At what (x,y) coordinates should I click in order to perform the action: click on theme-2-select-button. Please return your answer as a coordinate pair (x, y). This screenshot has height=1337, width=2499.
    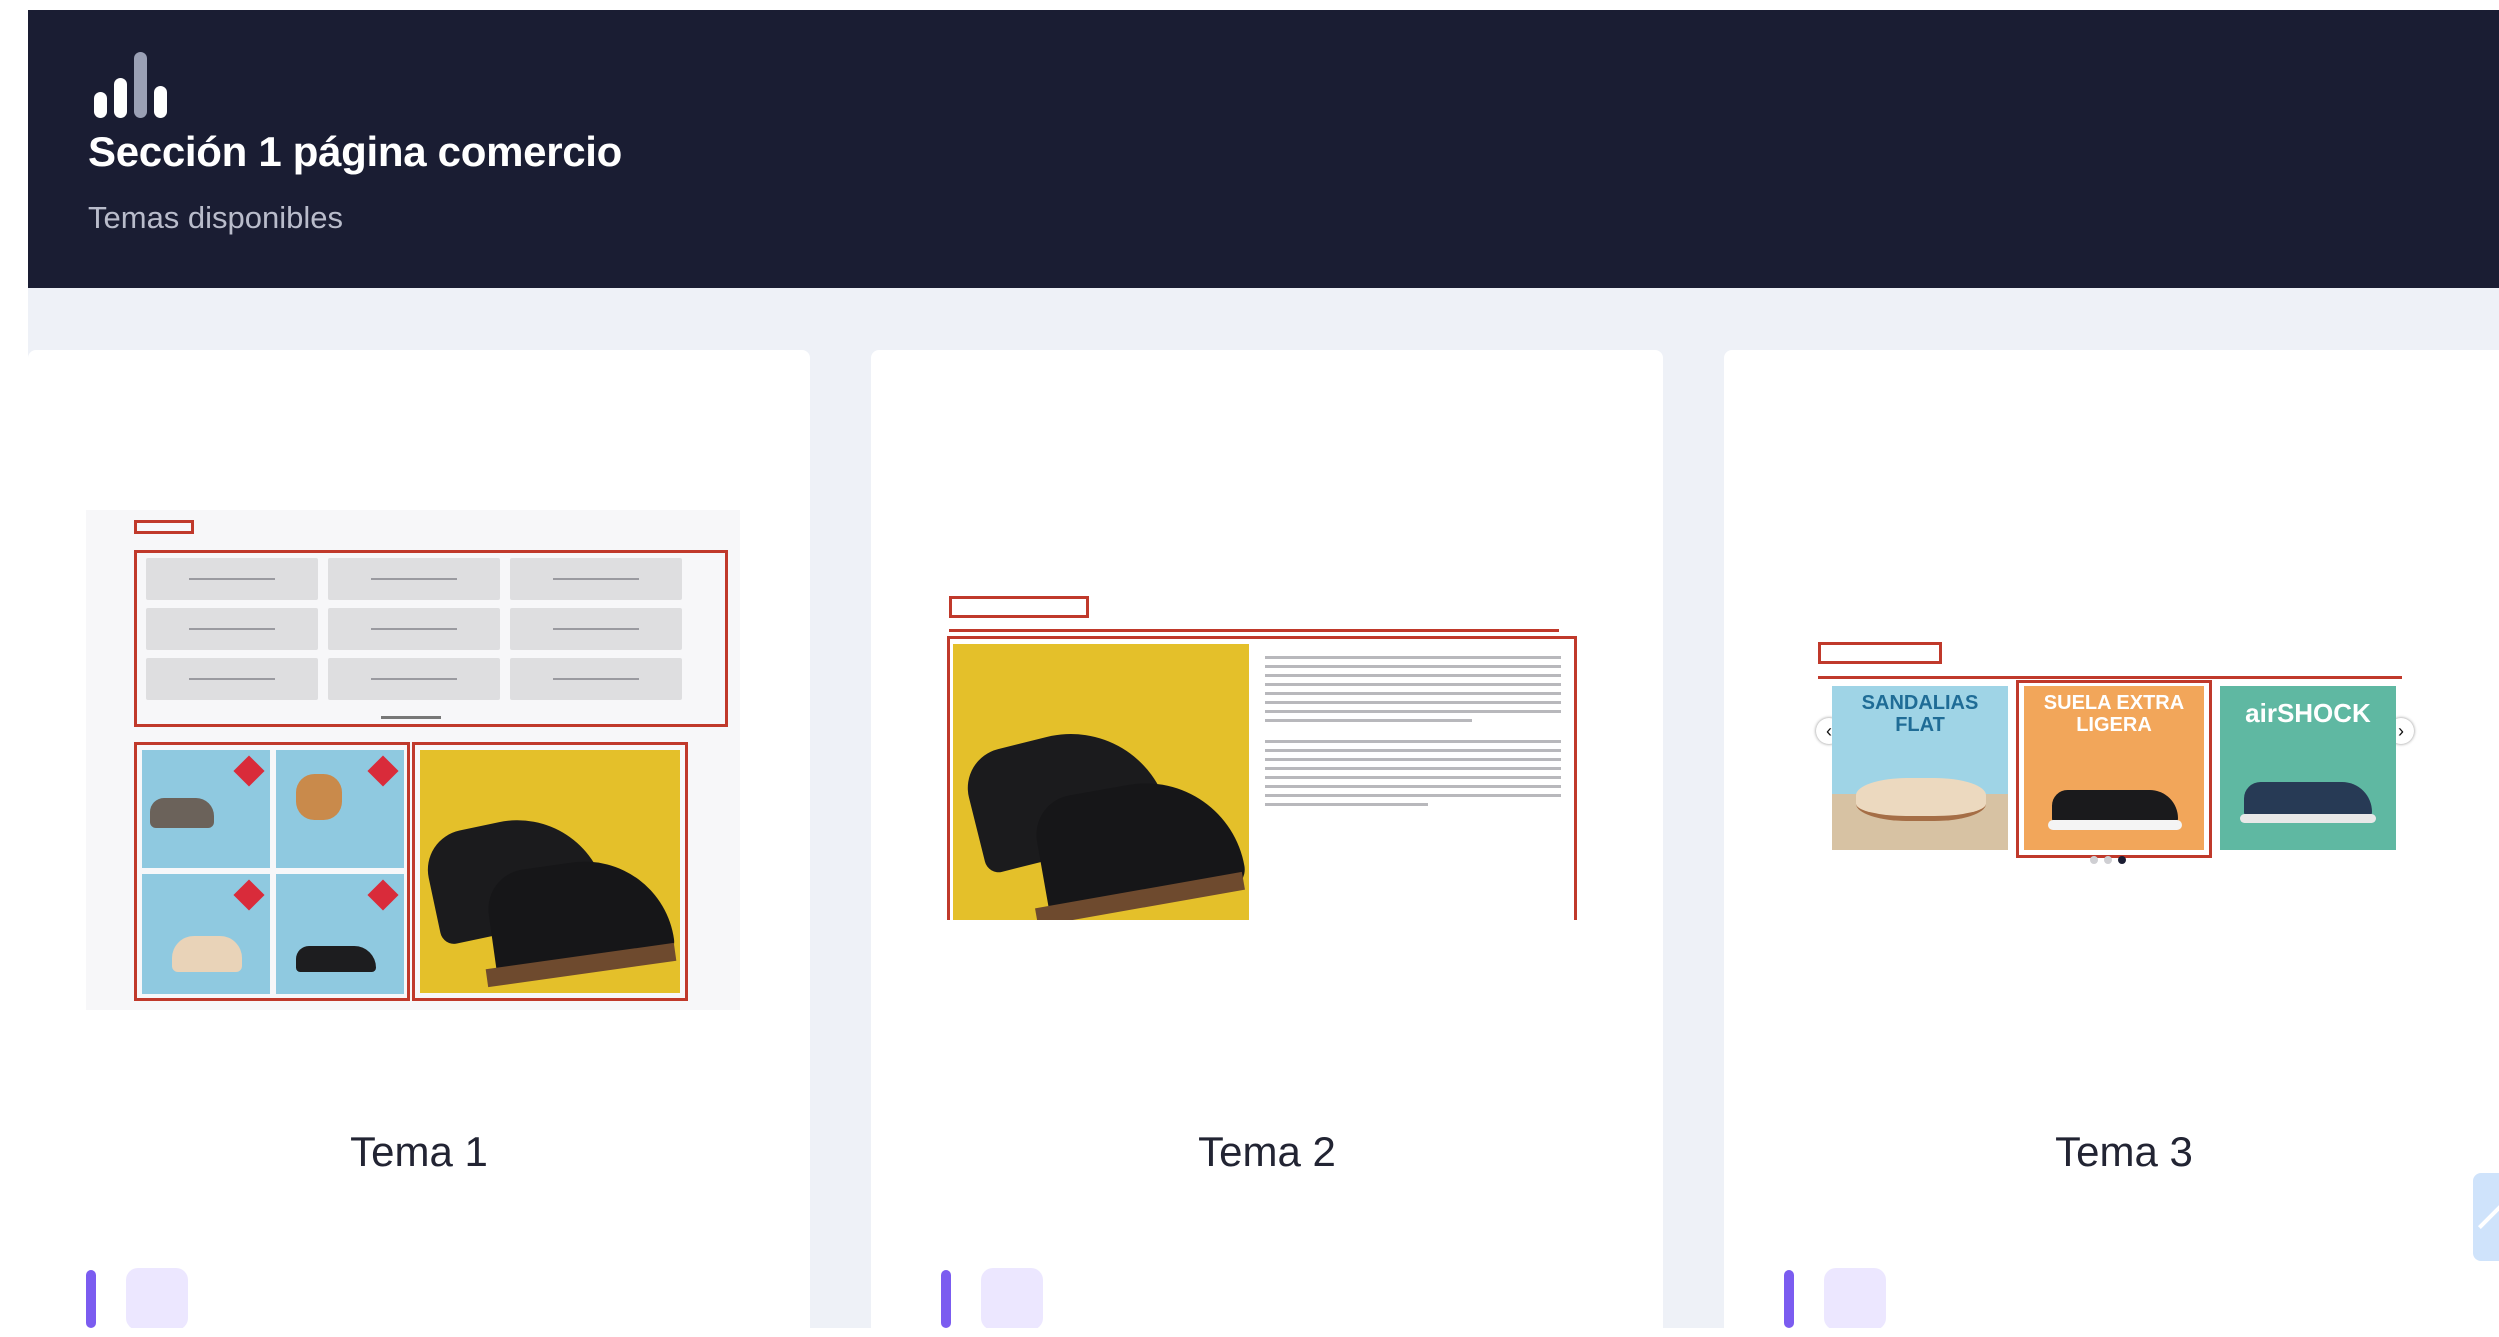
    Looking at the image, I should click on (1012, 1298).